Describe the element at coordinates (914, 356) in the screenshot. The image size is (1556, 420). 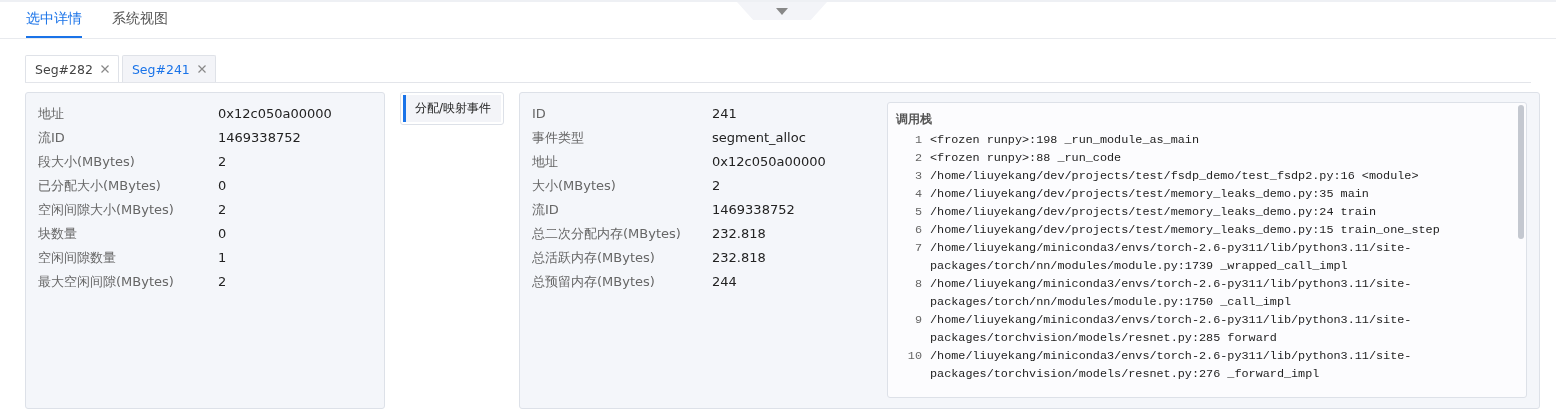
I see `line-number: 10` at that location.